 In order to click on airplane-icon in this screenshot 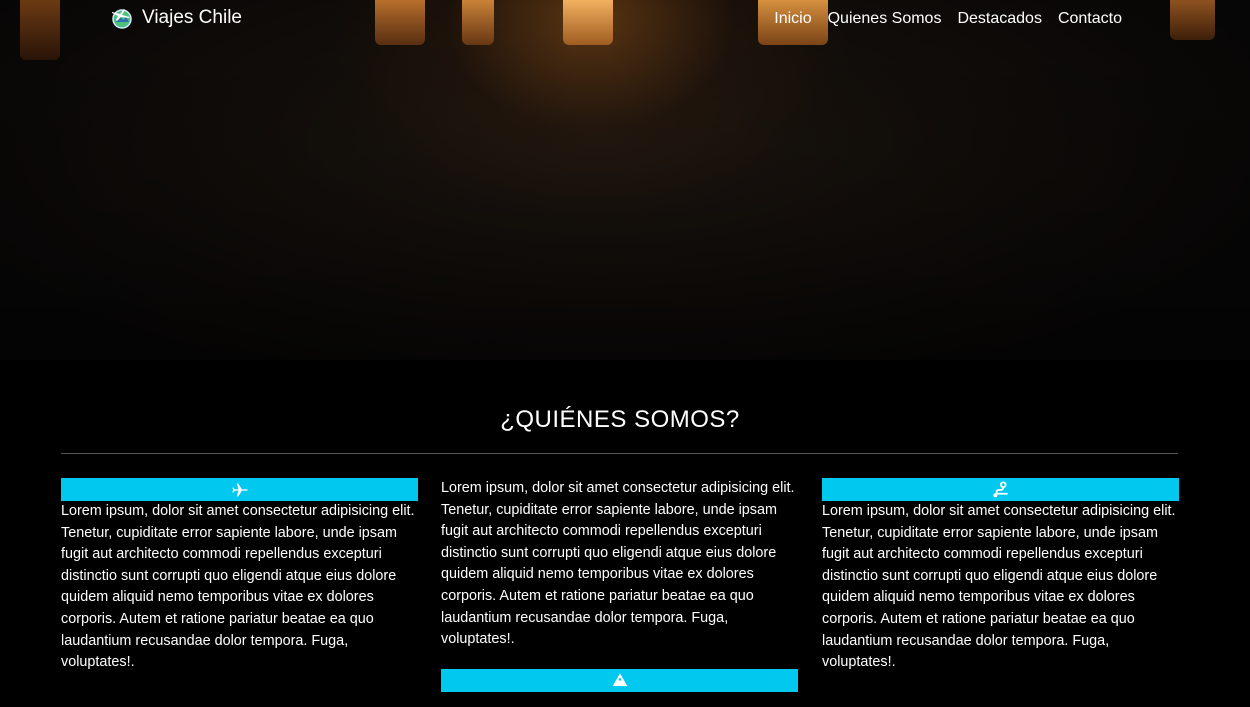, I will do `click(239, 489)`.